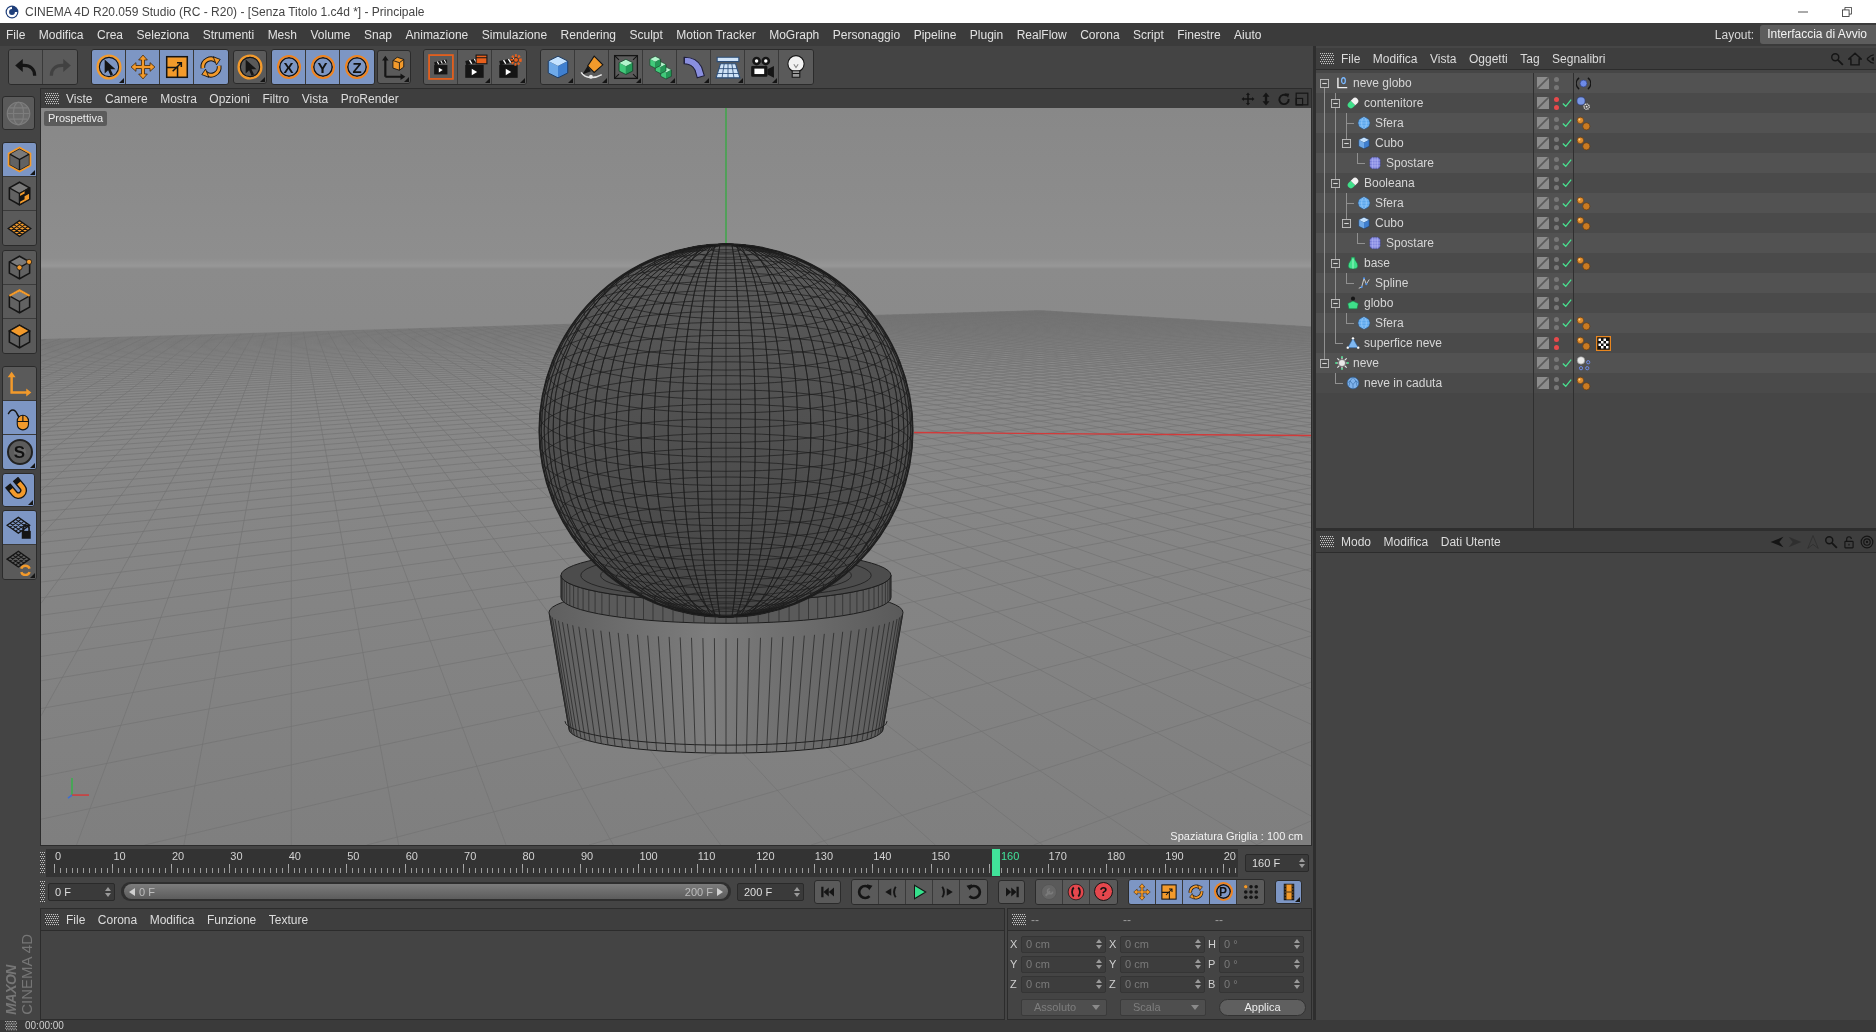 Image resolution: width=1876 pixels, height=1032 pixels. Describe the element at coordinates (1351, 58) in the screenshot. I see `menu-item: File` at that location.